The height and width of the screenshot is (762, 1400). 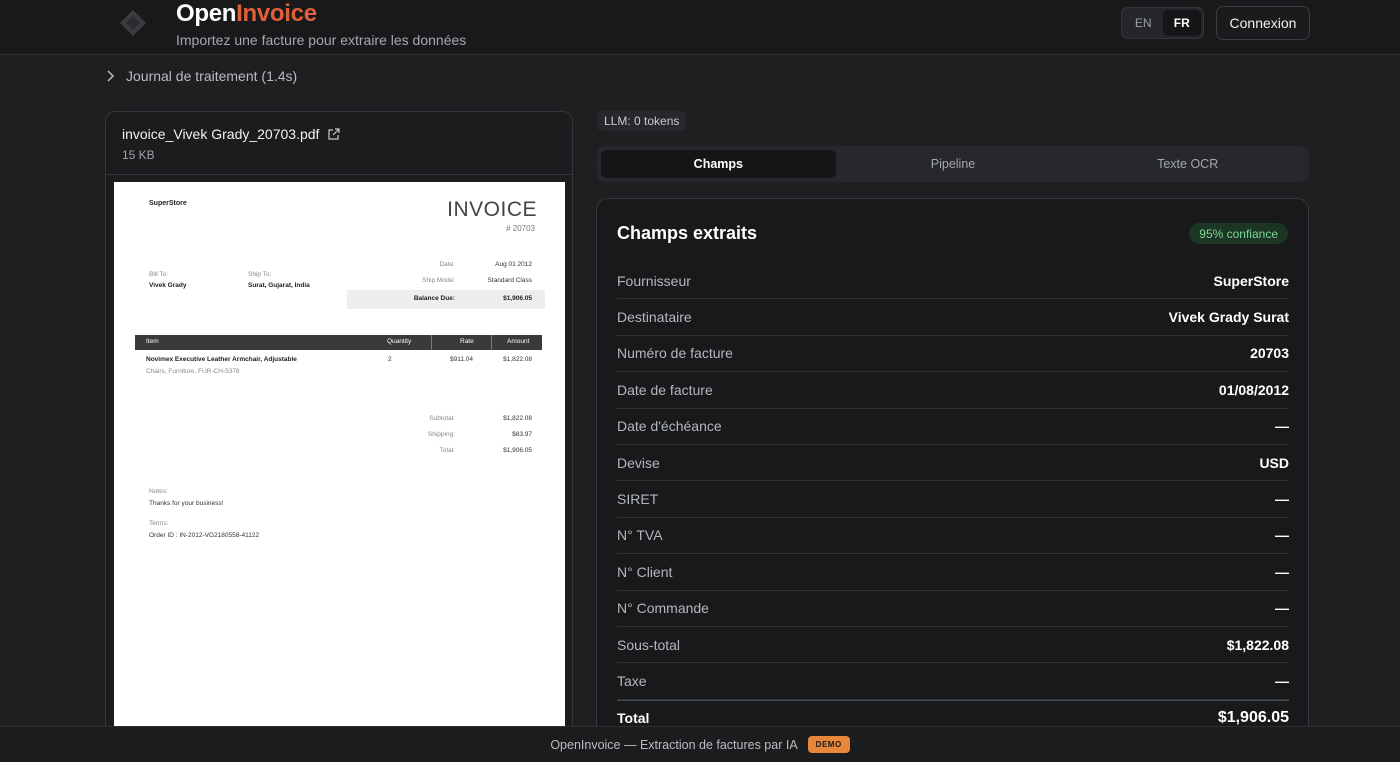 I want to click on item-quantity: 2, so click(x=390, y=359).